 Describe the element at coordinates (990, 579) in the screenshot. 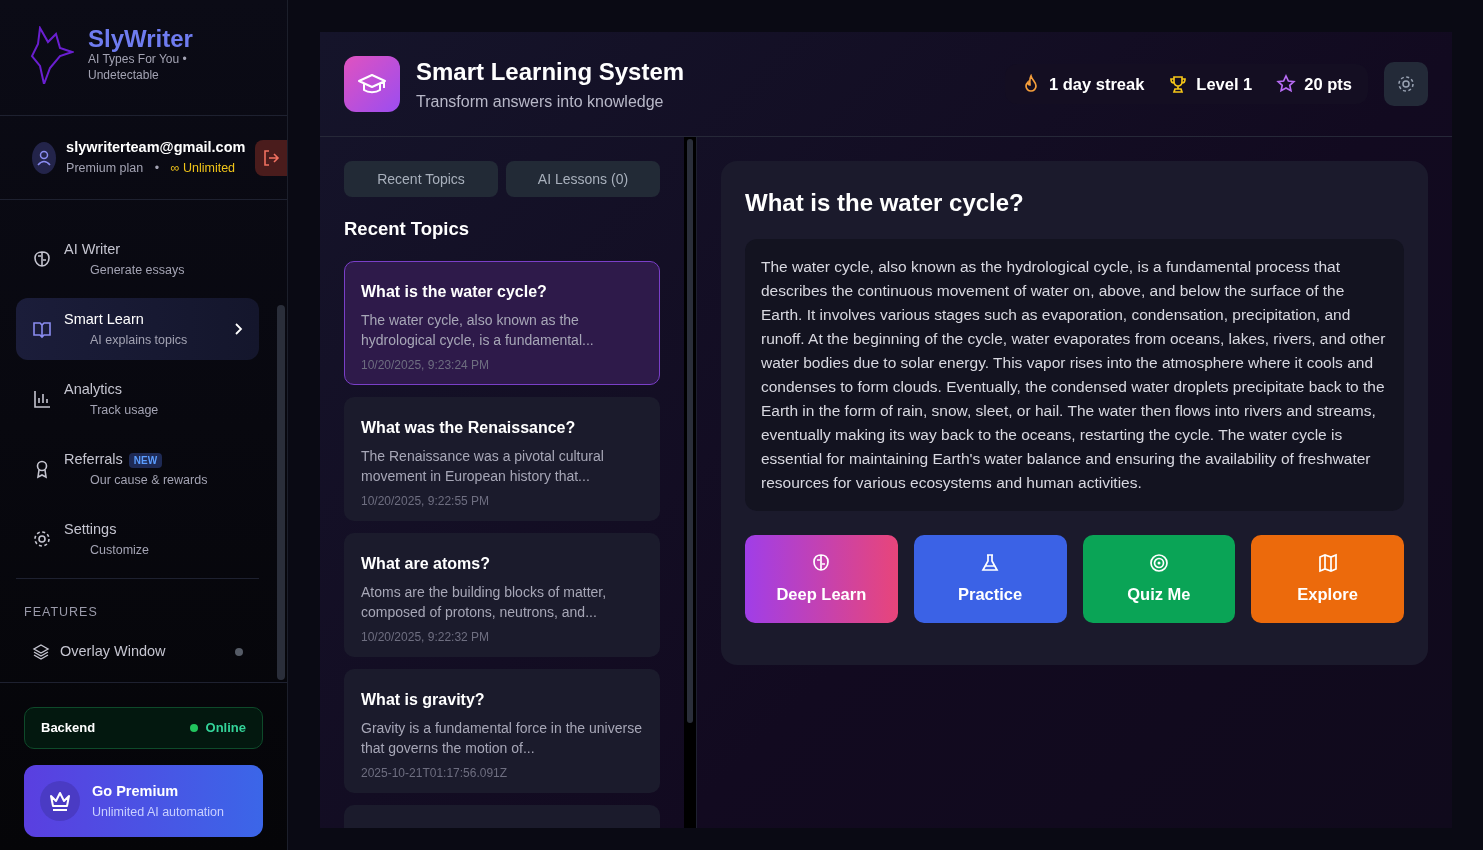

I see `action-button: Practice` at that location.